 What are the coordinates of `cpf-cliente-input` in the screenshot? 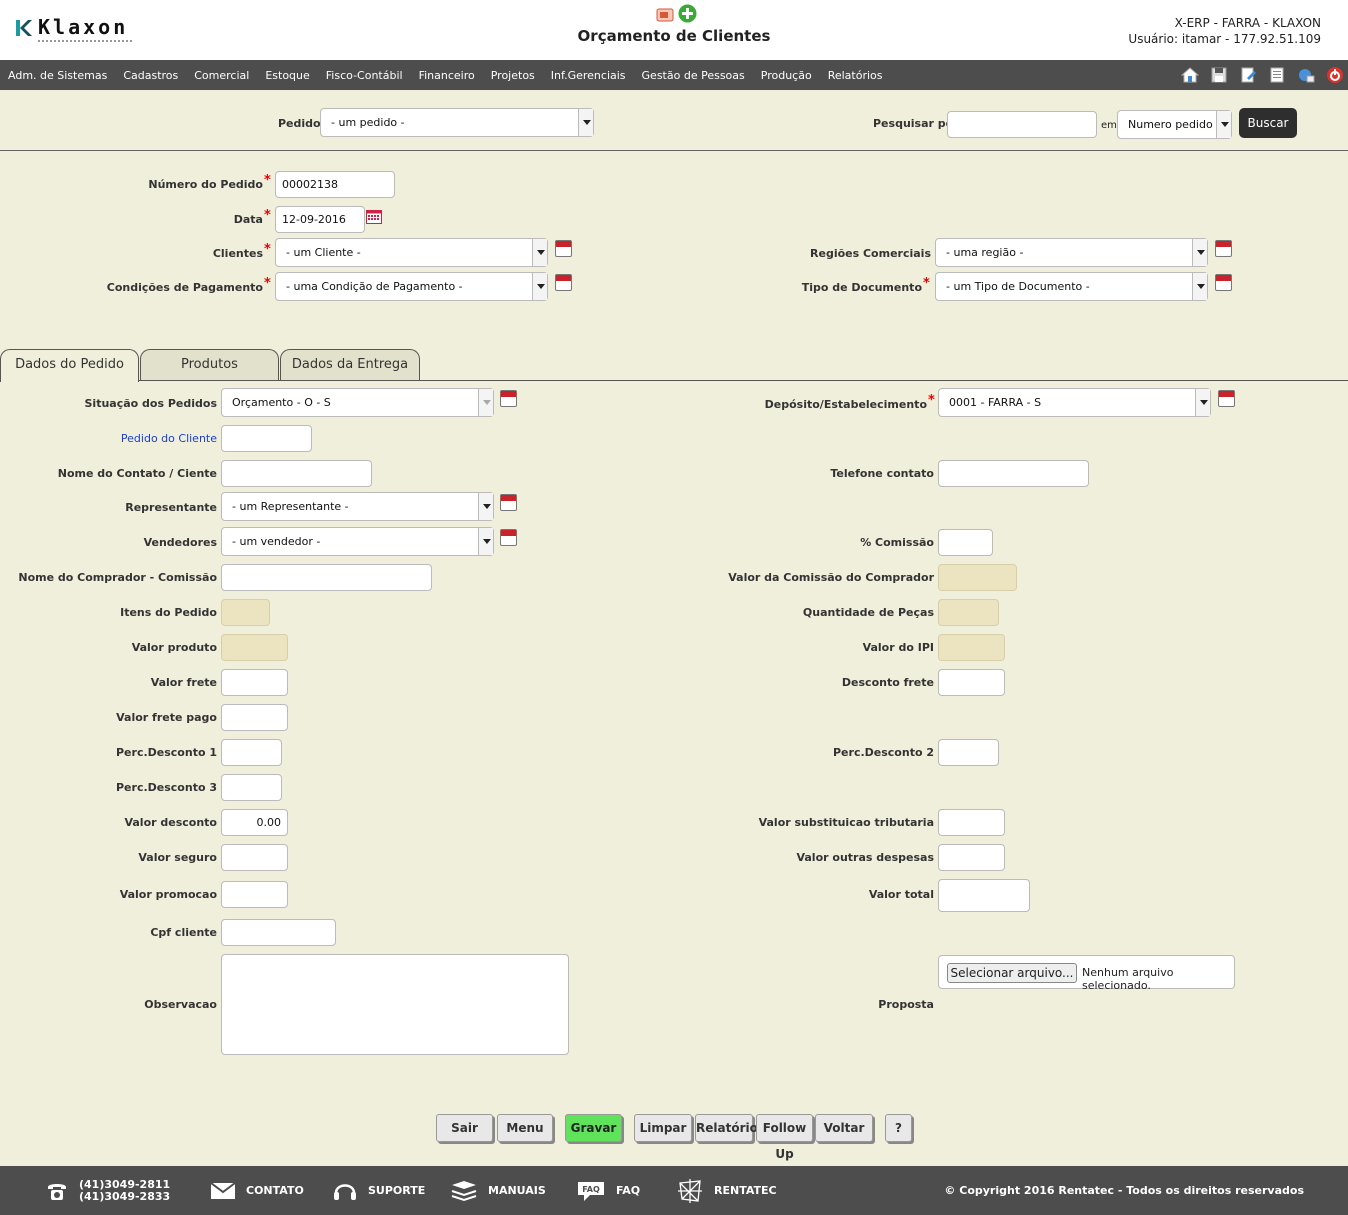 It's located at (278, 932).